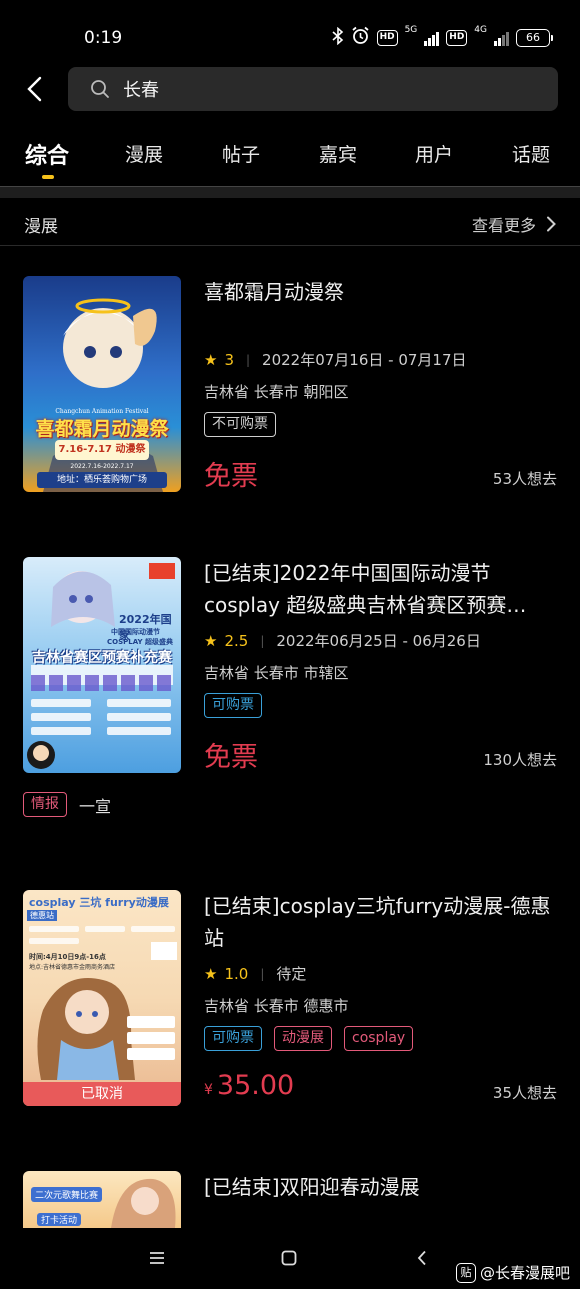 Image resolution: width=580 pixels, height=1289 pixels. I want to click on tab-posts: 帖子, so click(241, 153).